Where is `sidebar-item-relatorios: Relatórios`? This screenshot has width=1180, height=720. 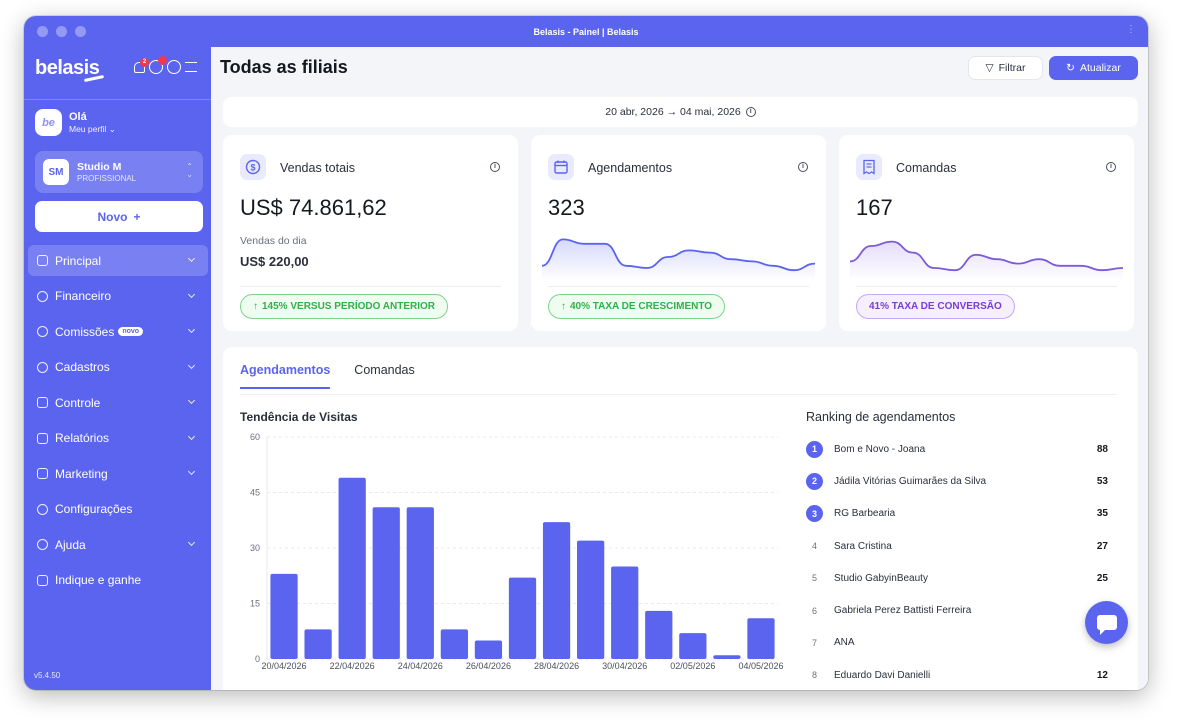 sidebar-item-relatorios: Relatórios is located at coordinates (118, 438).